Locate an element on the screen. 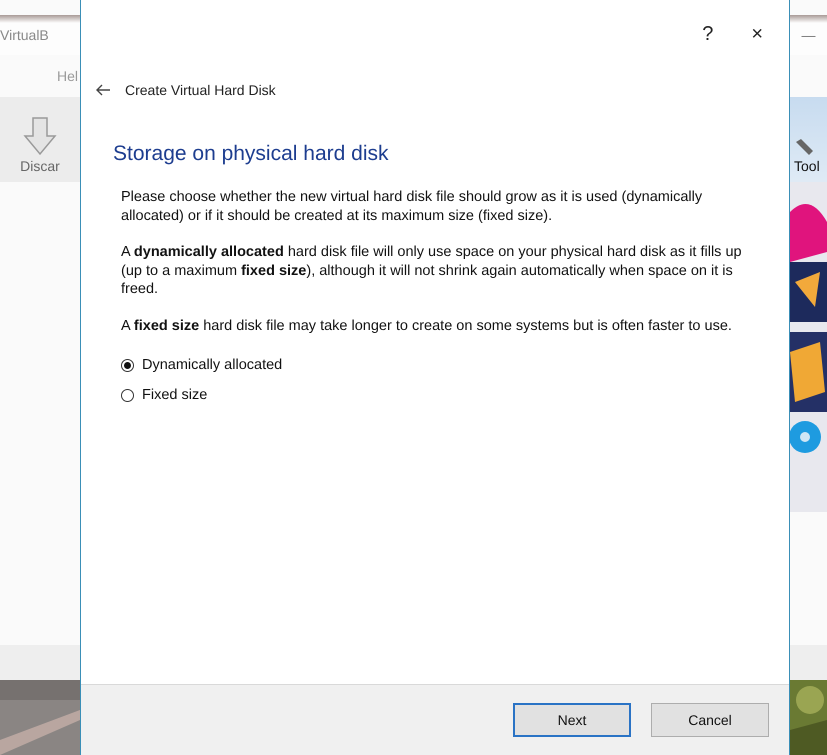  radio-option: Dynamically allocated is located at coordinates (433, 365).